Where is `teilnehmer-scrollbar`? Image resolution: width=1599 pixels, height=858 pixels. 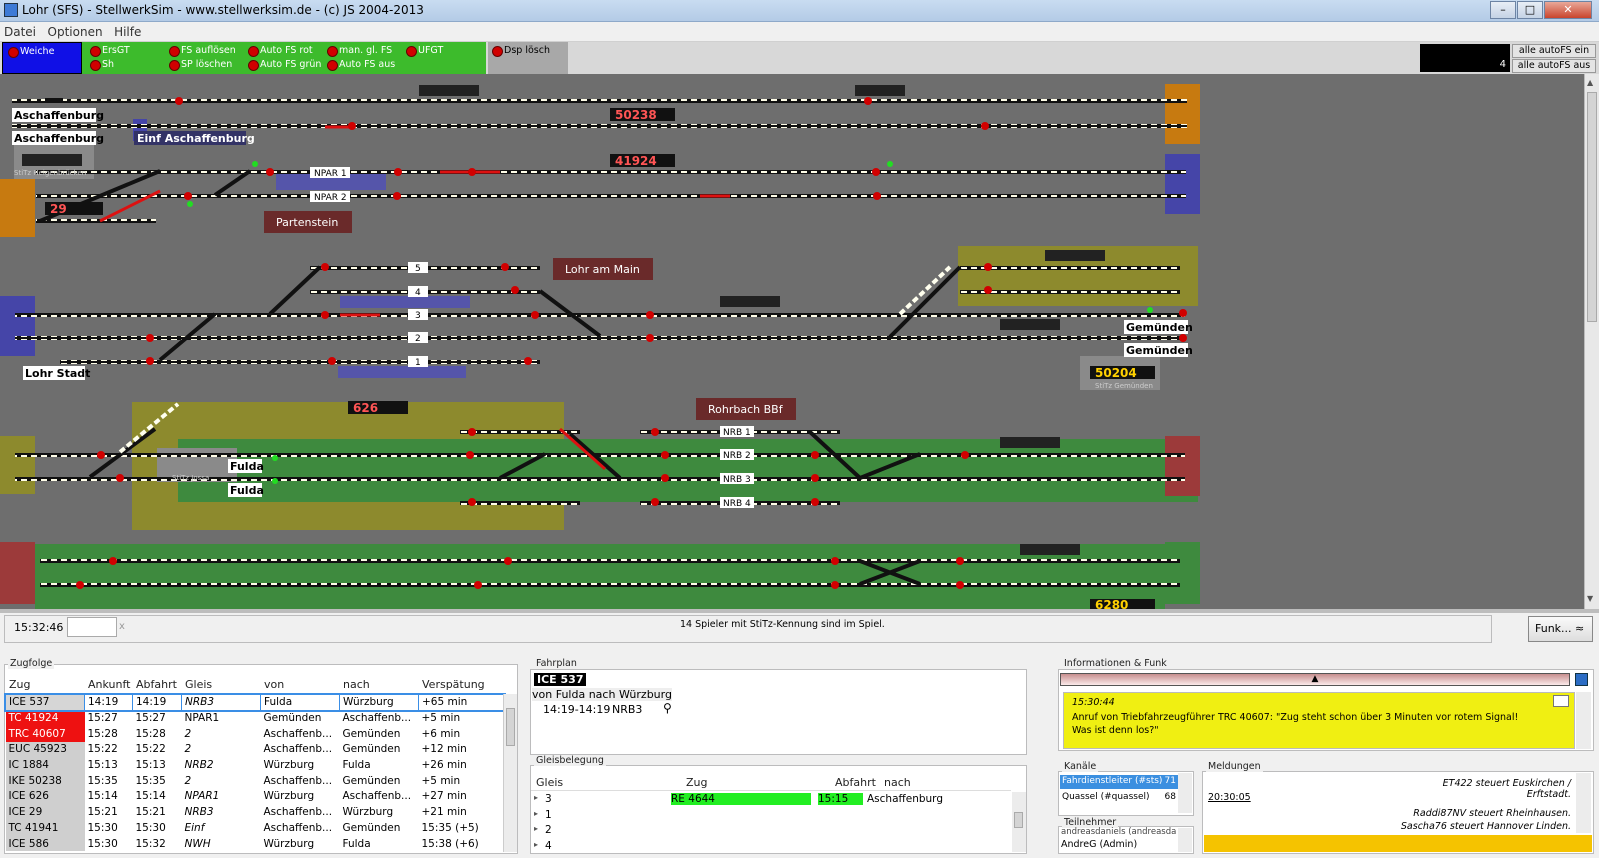
teilnehmer-scrollbar is located at coordinates (1185, 840).